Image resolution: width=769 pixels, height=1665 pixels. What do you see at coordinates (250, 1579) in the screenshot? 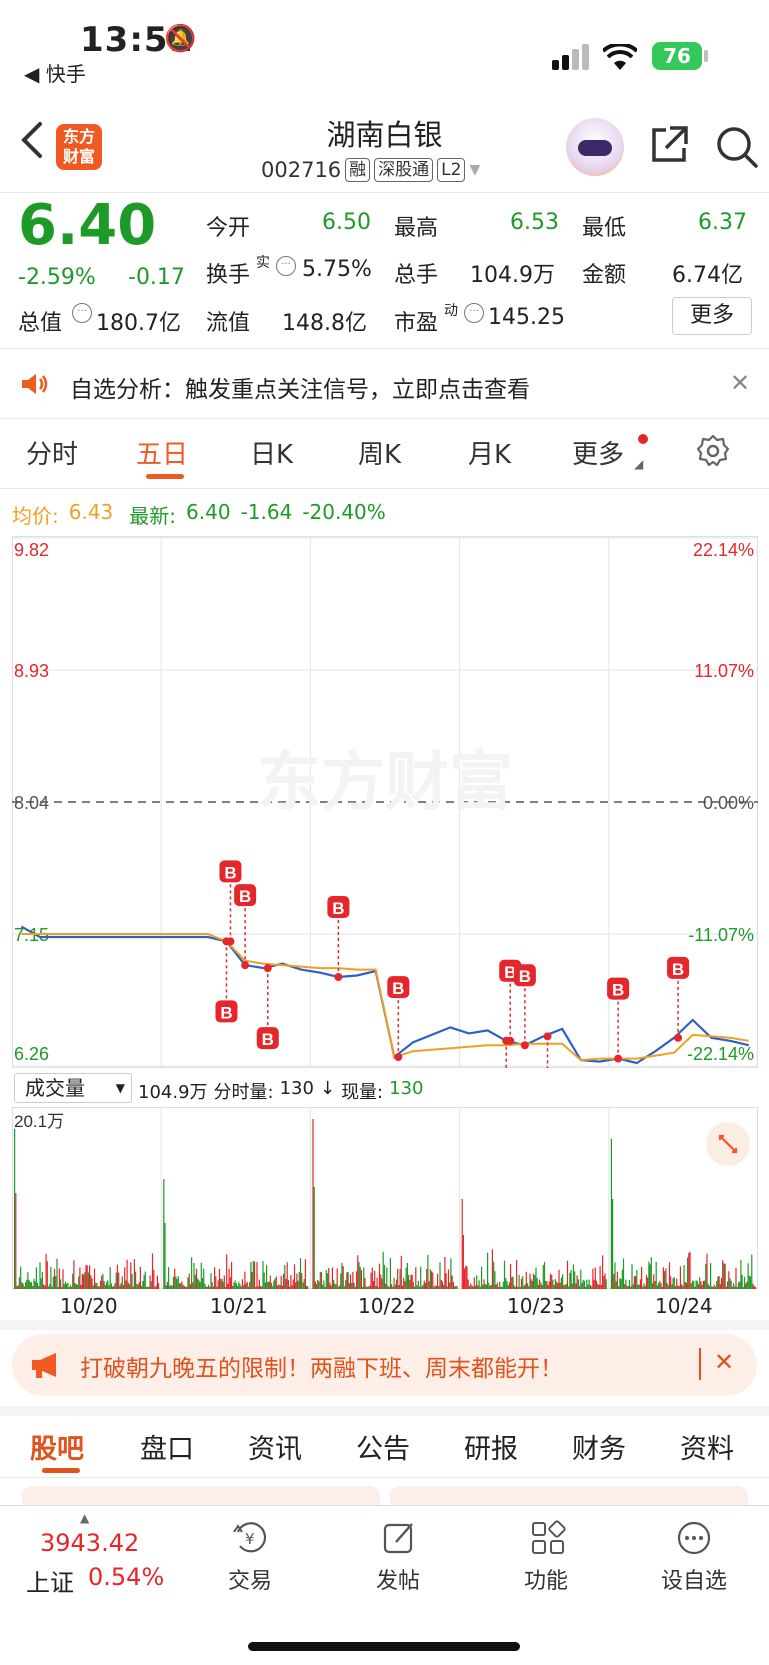
I see `trade-label: 交易` at bounding box center [250, 1579].